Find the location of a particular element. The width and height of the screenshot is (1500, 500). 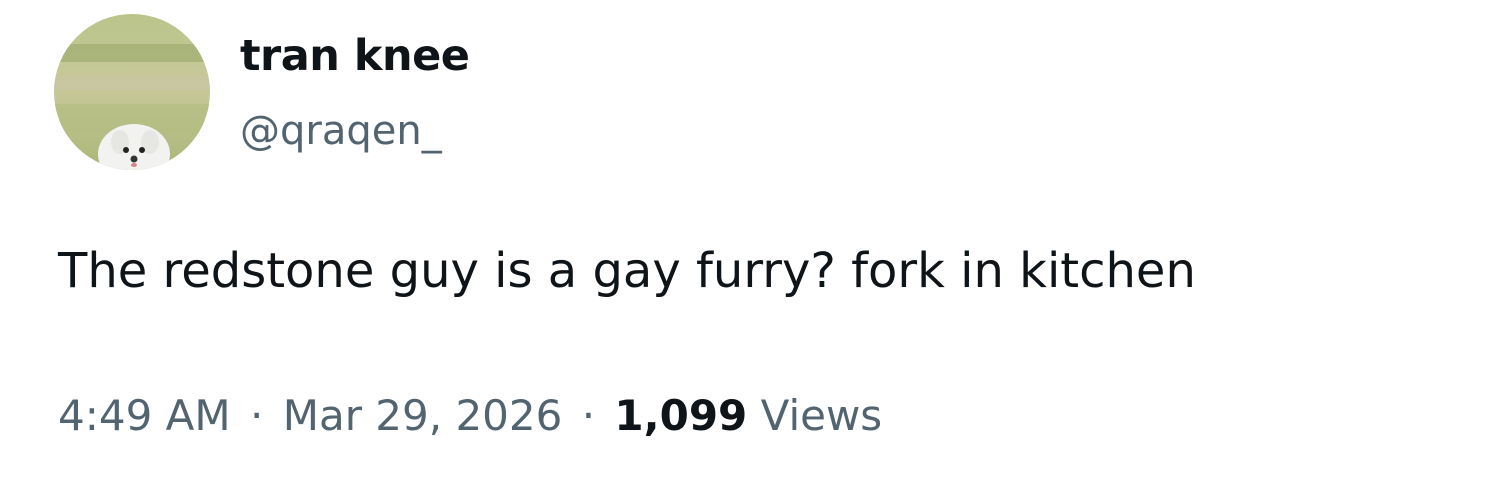

user-handle: @qraqen_ is located at coordinates (354, 131).